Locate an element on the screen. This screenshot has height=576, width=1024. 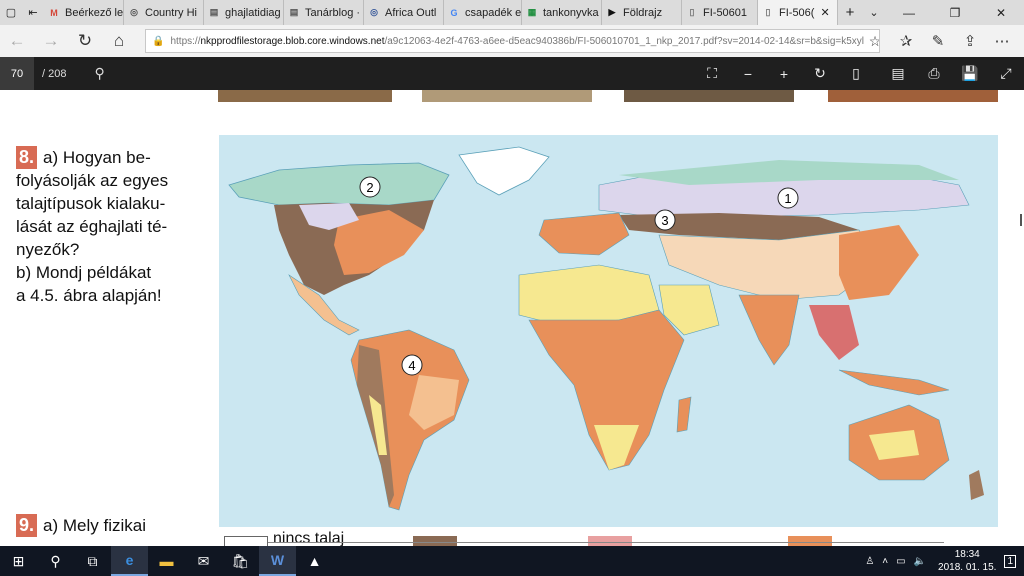
question-8-line: folyásolják az egyes is located at coordinates (92, 180).